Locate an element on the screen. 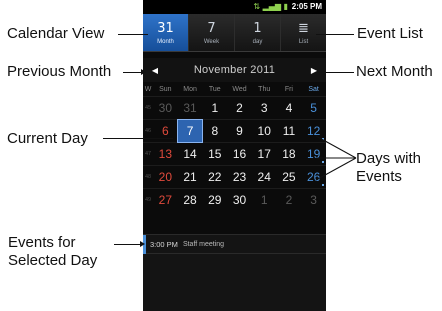 Image resolution: width=442 pixels, height=311 pixels. tab-month: 31 Month is located at coordinates (166, 32).